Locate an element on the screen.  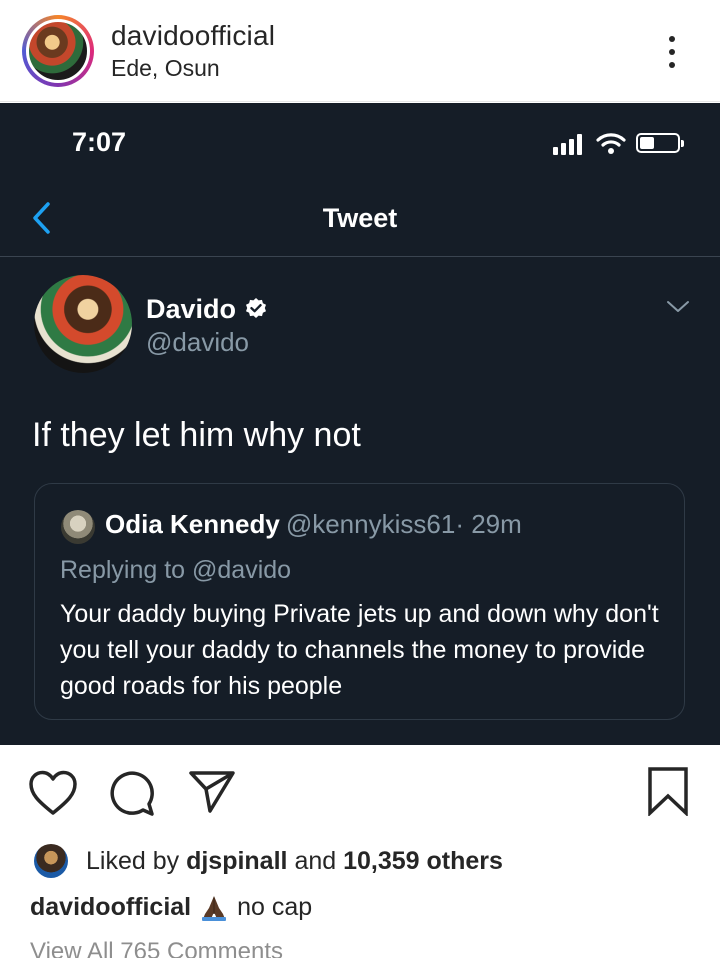
more-vertical-icon is located at coordinates (672, 52).